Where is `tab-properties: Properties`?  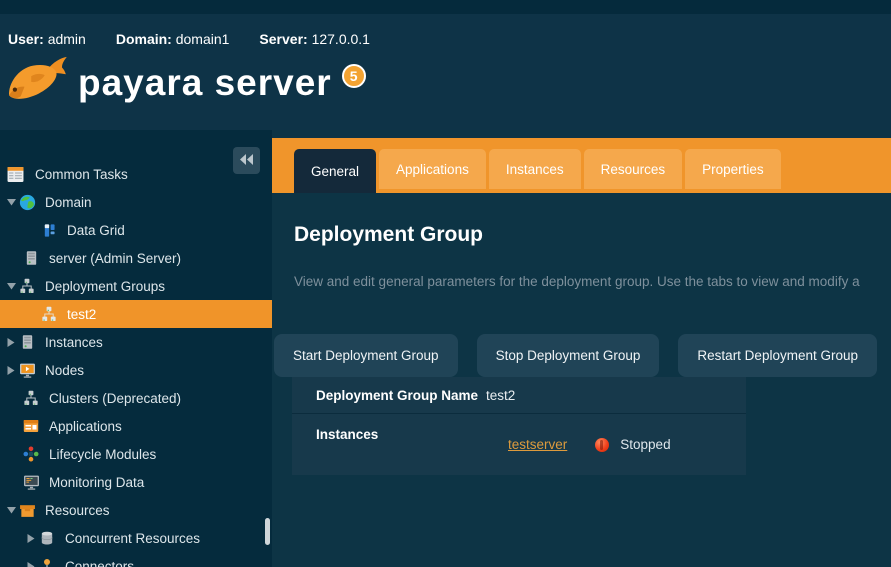
tab-properties: Properties is located at coordinates (733, 169).